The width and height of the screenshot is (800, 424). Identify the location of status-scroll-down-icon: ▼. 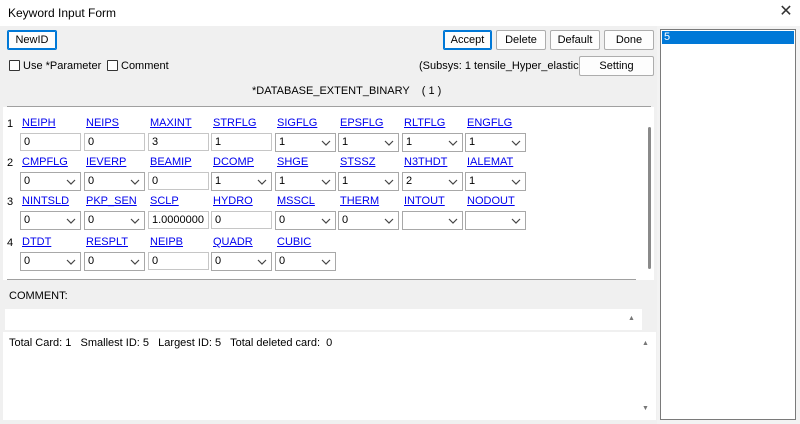
(645, 408).